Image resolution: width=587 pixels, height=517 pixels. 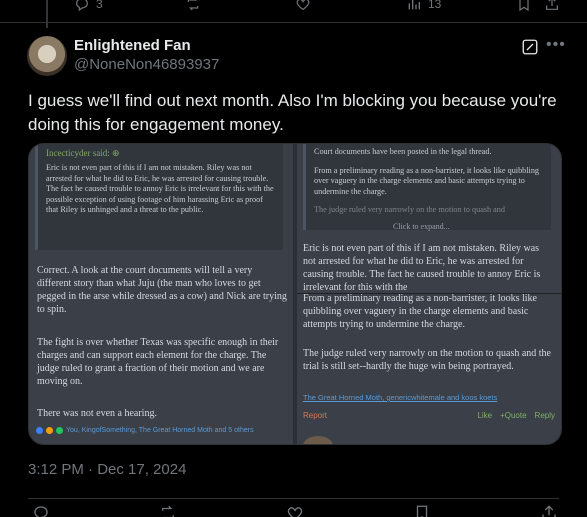 I want to click on analytics-icon, so click(x=414, y=5).